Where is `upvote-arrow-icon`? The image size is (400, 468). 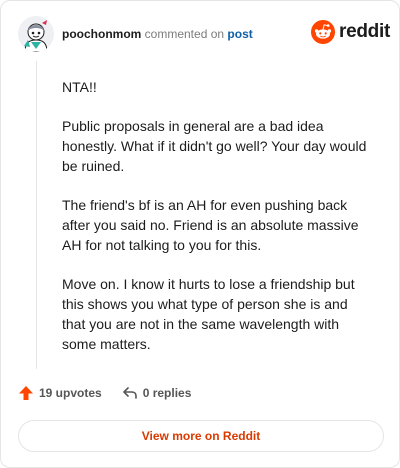 upvote-arrow-icon is located at coordinates (26, 393).